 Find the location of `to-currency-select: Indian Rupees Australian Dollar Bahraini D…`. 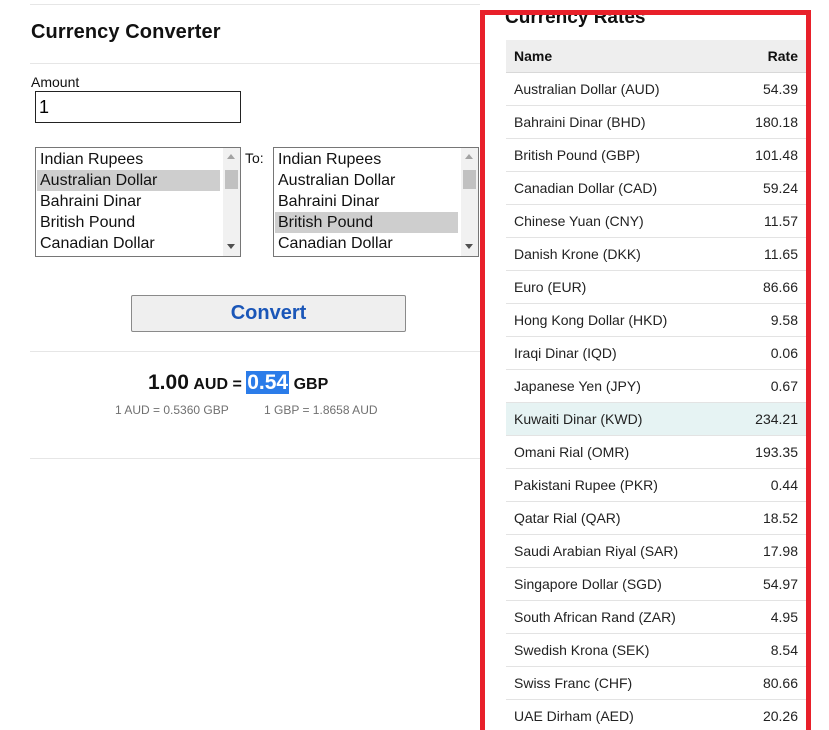

to-currency-select: Indian Rupees Australian Dollar Bahraini D… is located at coordinates (376, 202).